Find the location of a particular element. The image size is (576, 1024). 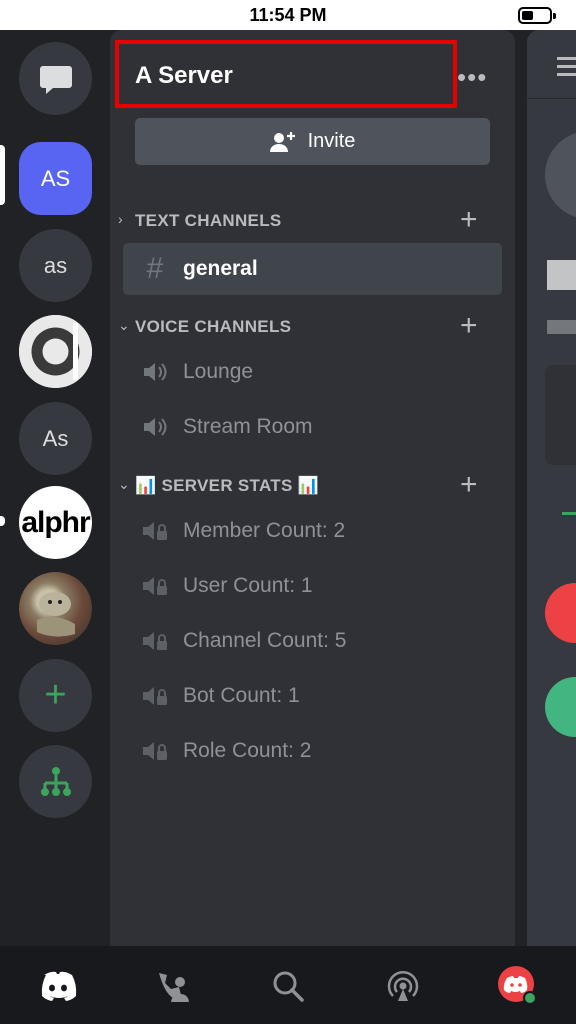

search-icon is located at coordinates (288, 986).